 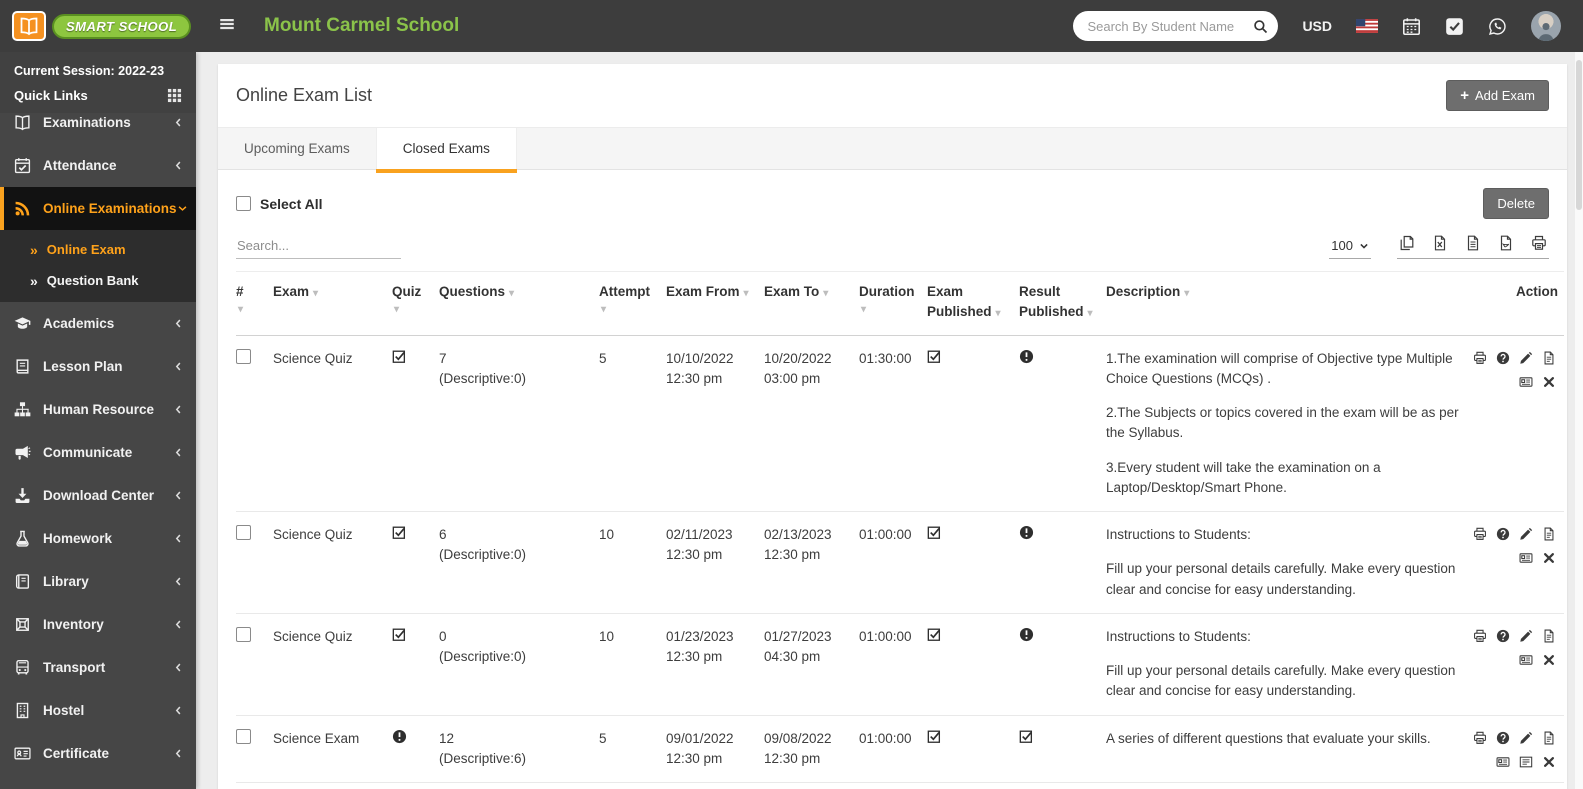 I want to click on sidebar-item-academics: Academics, so click(x=98, y=323).